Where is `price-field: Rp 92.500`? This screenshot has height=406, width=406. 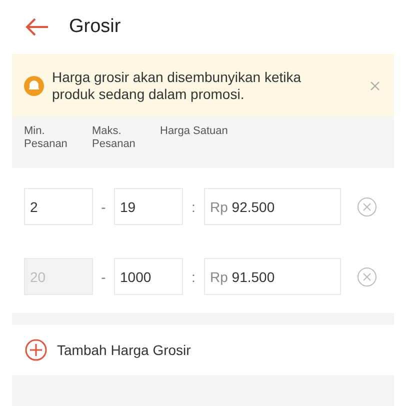
price-field: Rp 92.500 is located at coordinates (272, 206).